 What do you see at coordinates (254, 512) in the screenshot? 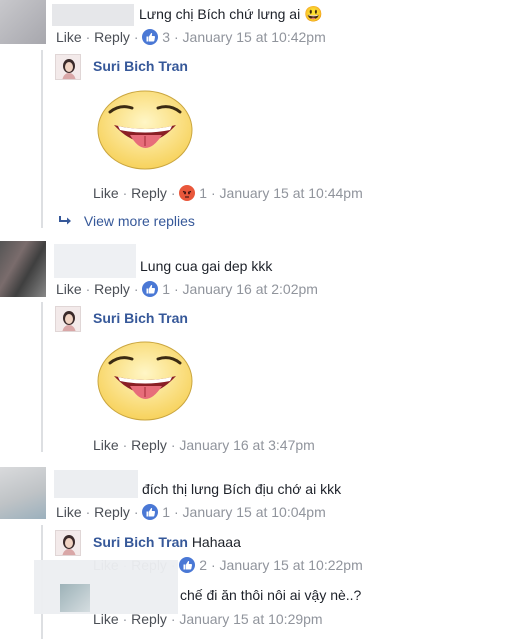
I see `timestamp: January 15 at 10:04pm` at bounding box center [254, 512].